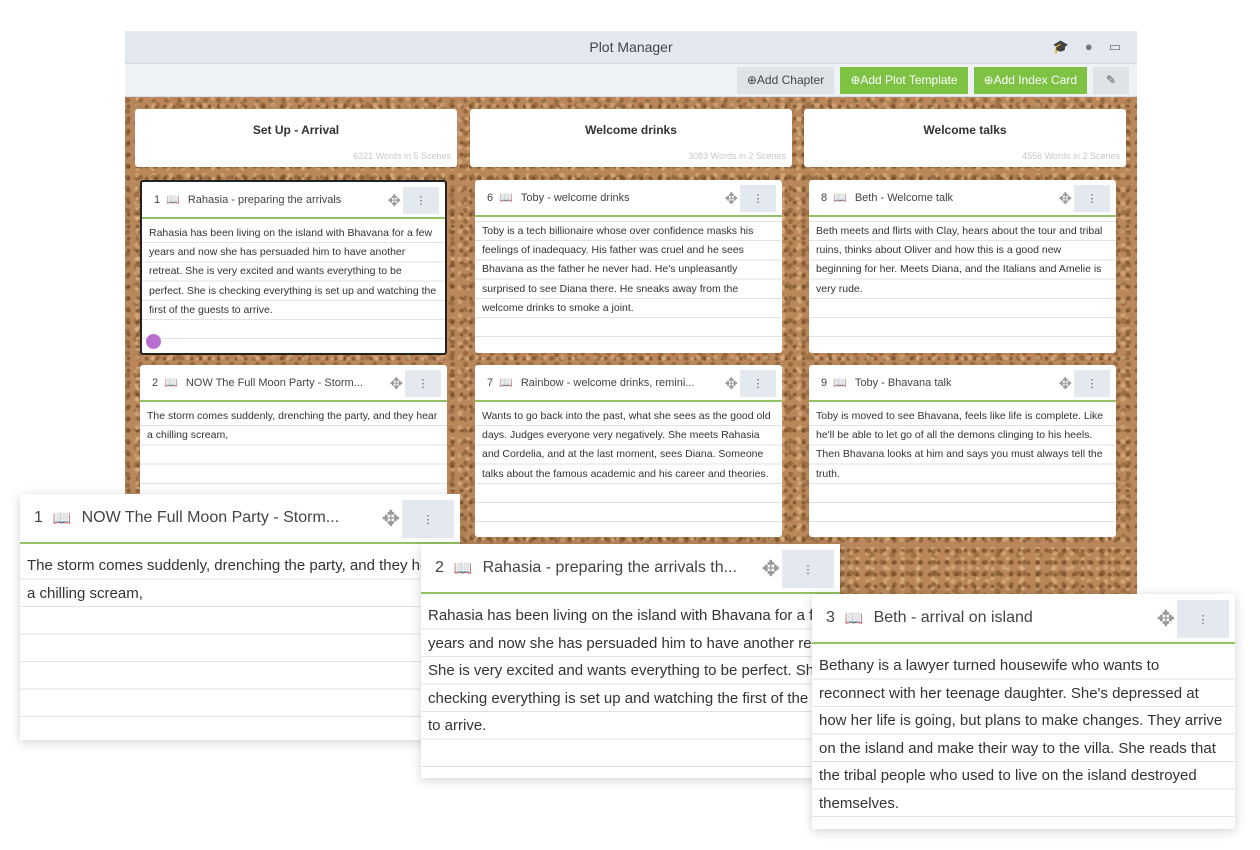 The width and height of the screenshot is (1260, 850). I want to click on title-bar-icons: 🎓 ● ▭, so click(1087, 47).